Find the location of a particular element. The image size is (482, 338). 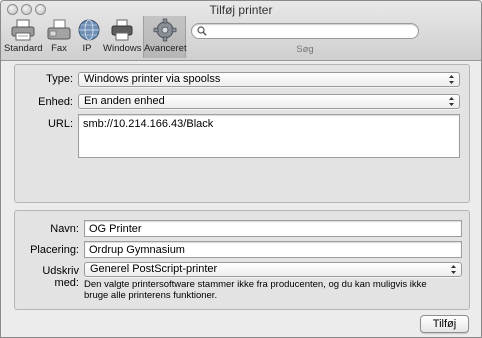

gear-icon is located at coordinates (164, 30).